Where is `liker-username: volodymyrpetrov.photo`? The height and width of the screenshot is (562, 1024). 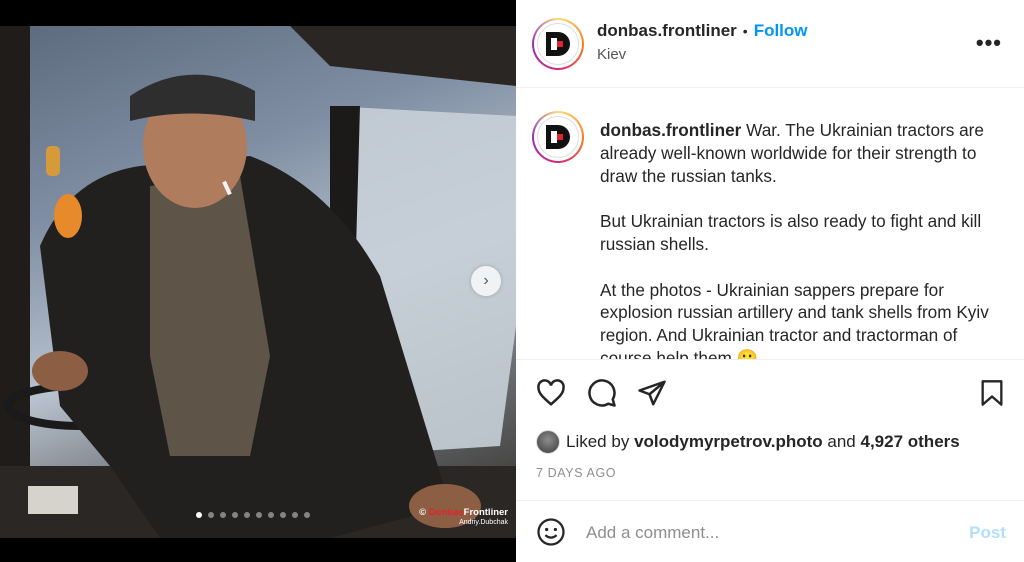 liker-username: volodymyrpetrov.photo is located at coordinates (728, 442).